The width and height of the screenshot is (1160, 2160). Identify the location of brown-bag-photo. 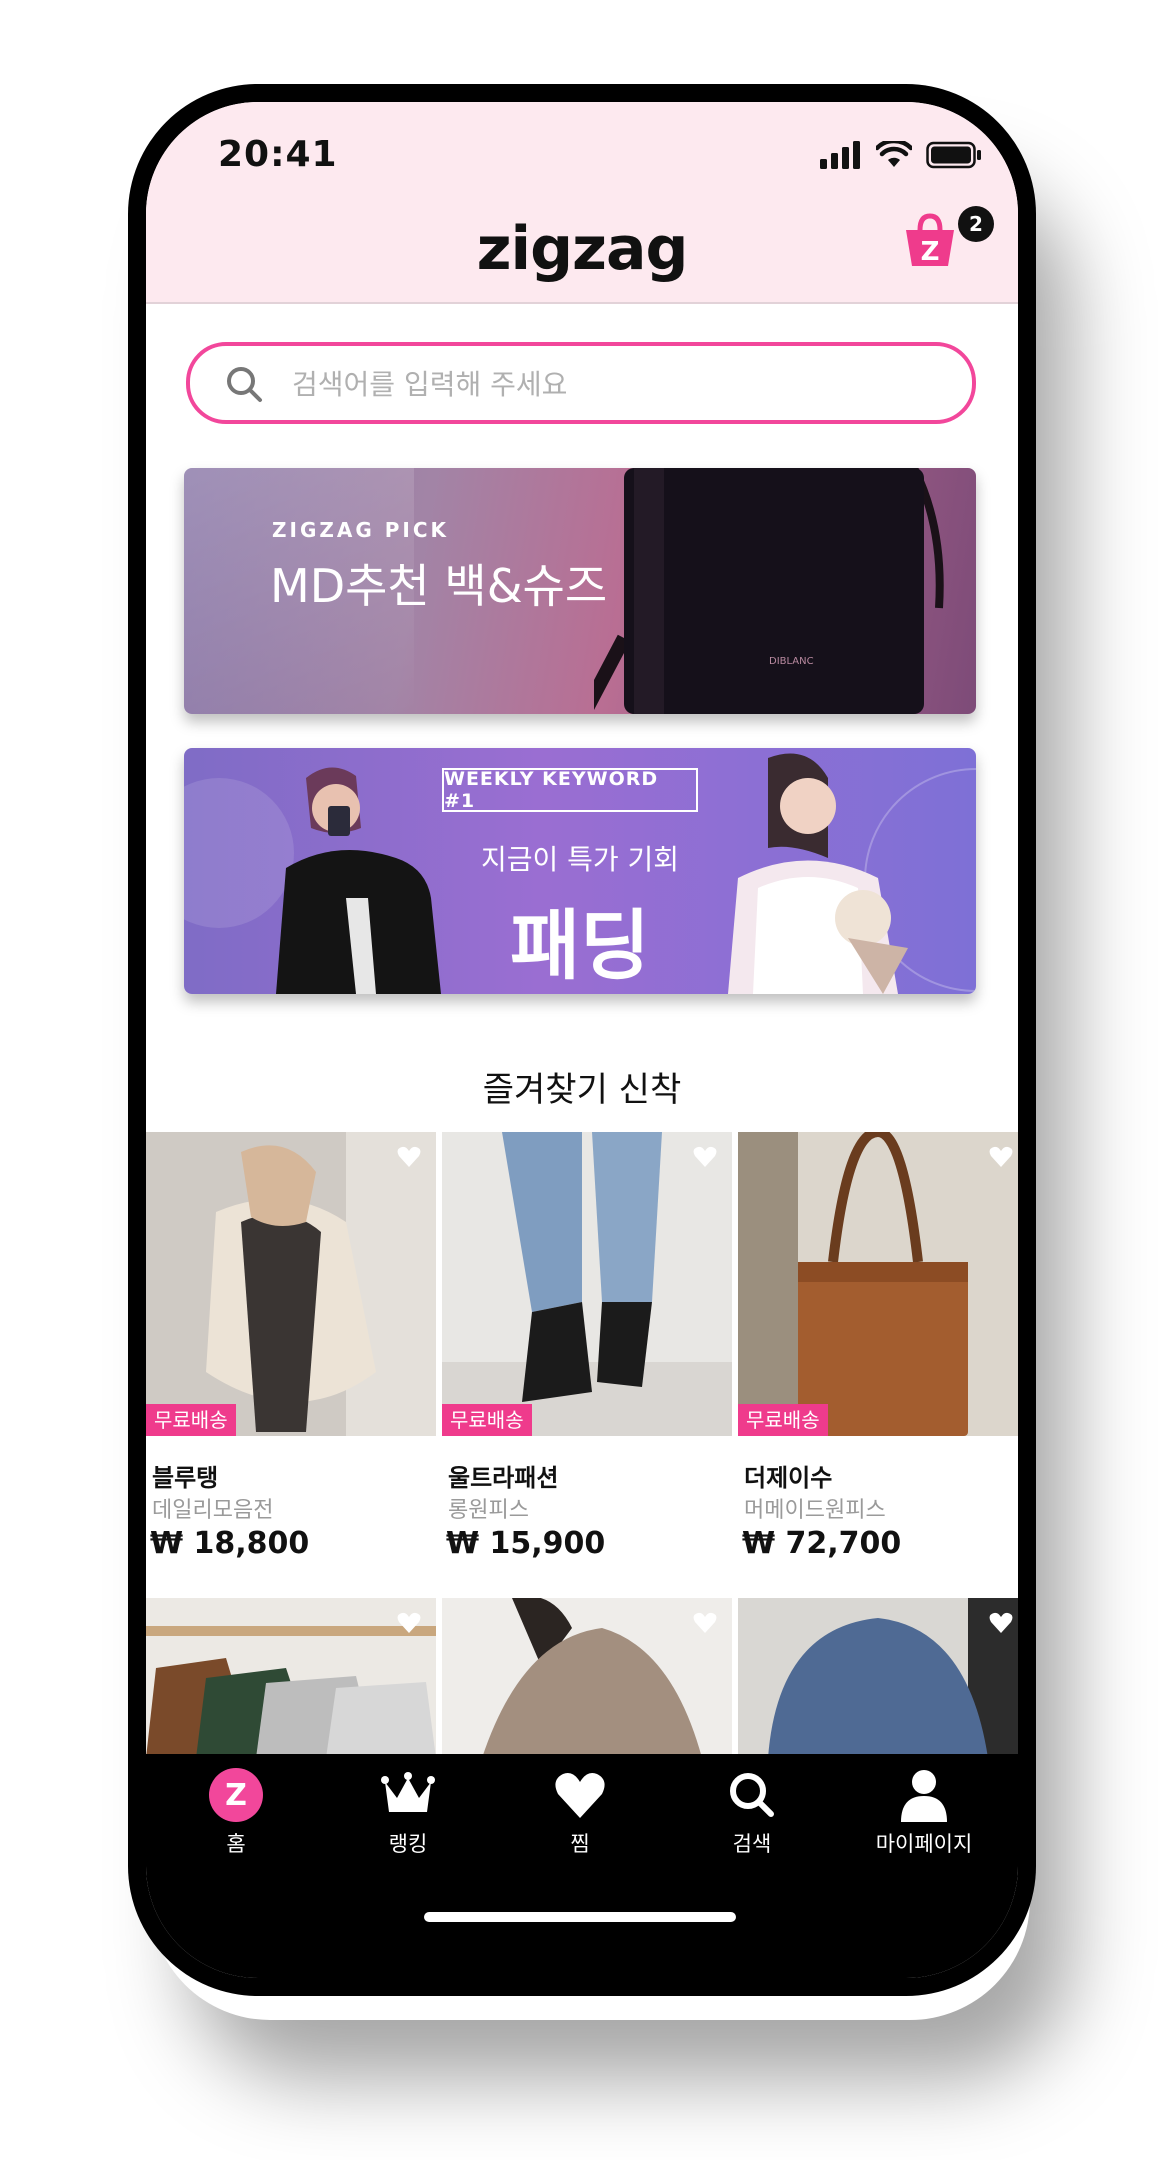
(878, 1284).